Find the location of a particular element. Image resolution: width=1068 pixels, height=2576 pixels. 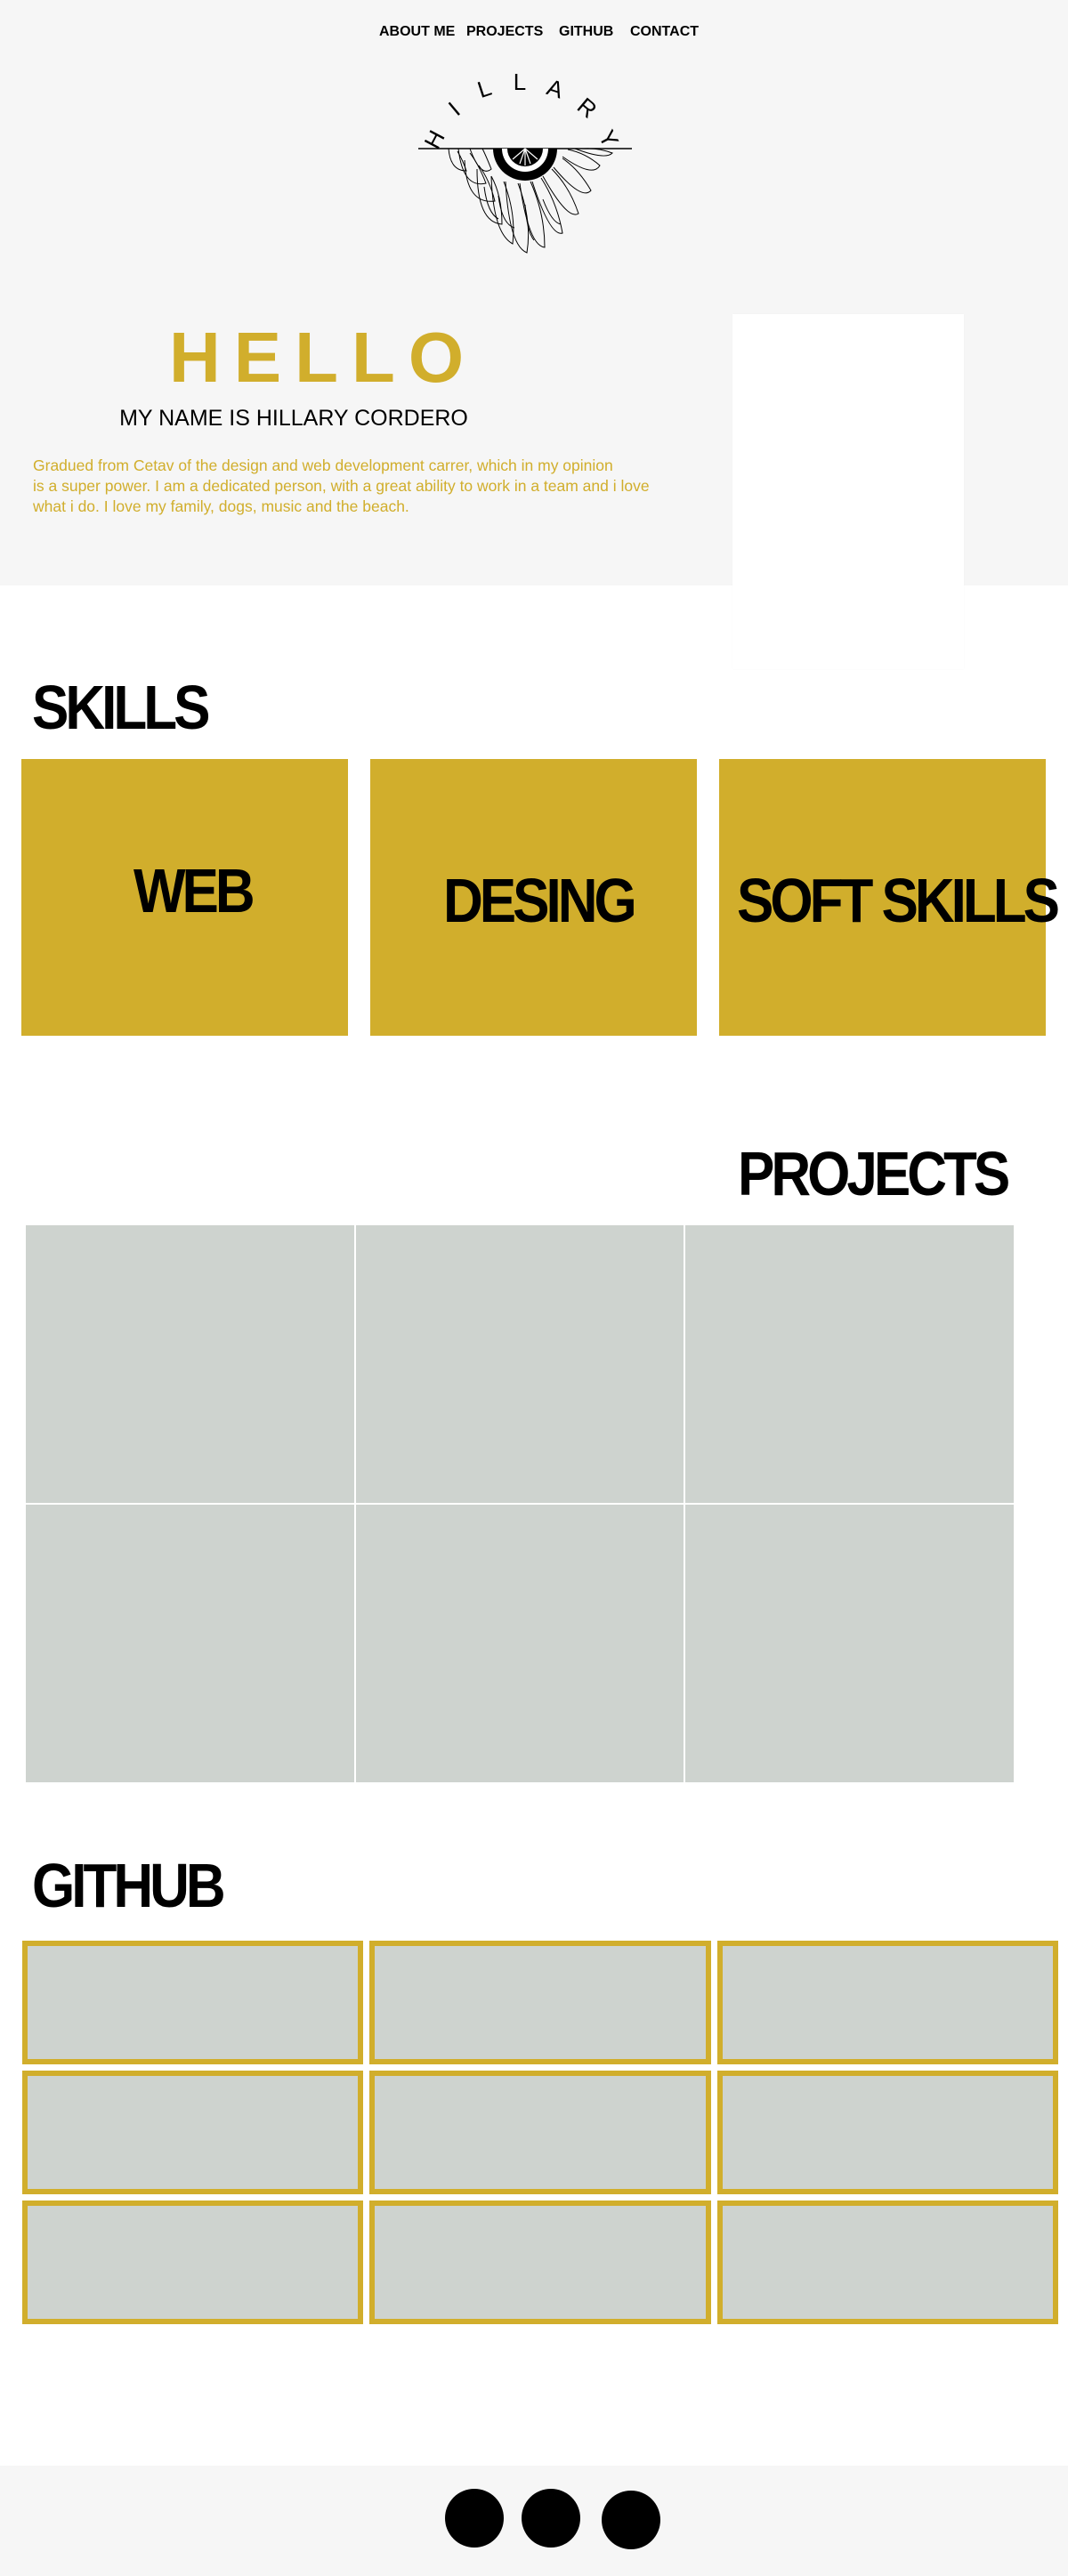

github-grid is located at coordinates (540, 2132).